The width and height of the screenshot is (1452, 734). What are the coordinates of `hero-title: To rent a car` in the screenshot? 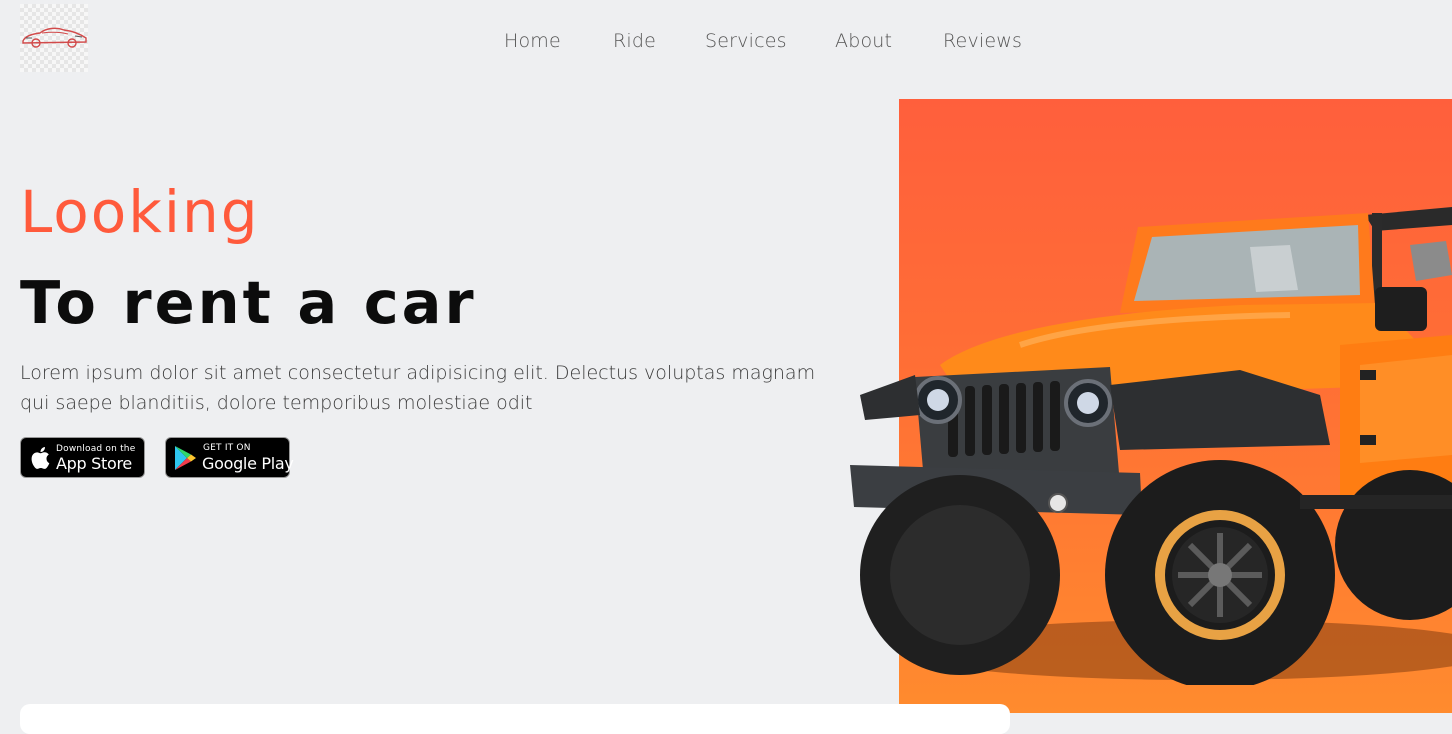 It's located at (248, 302).